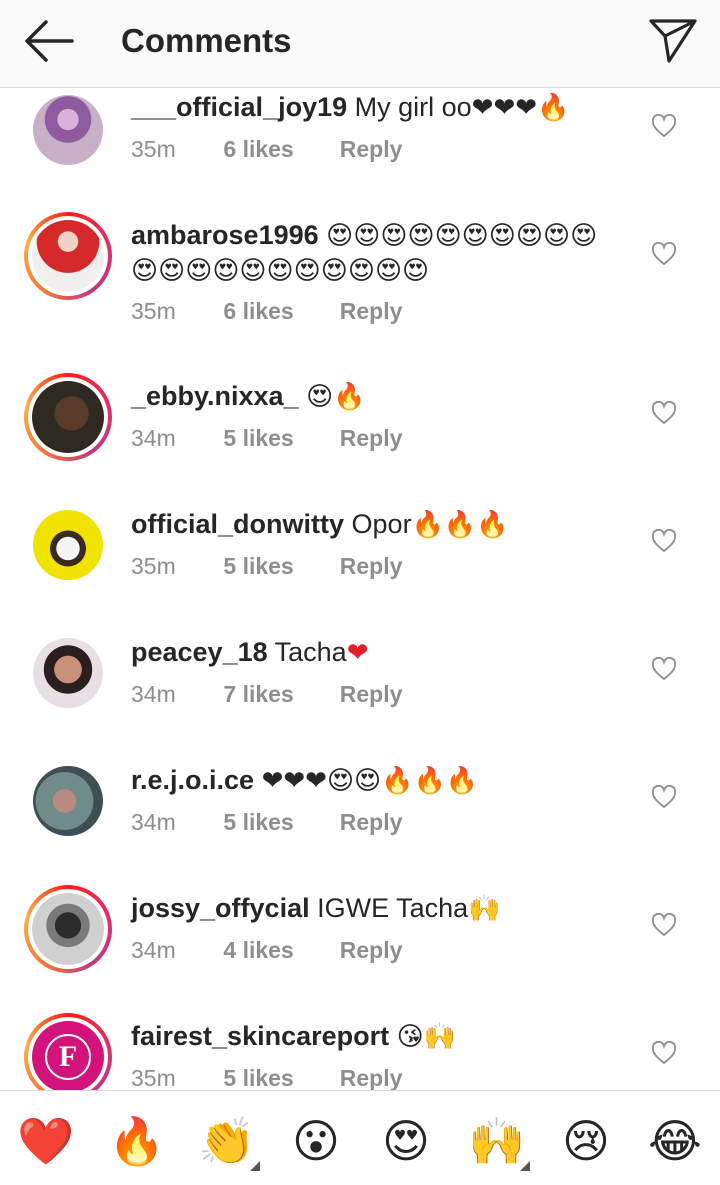  I want to click on page-title: Comments, so click(206, 40).